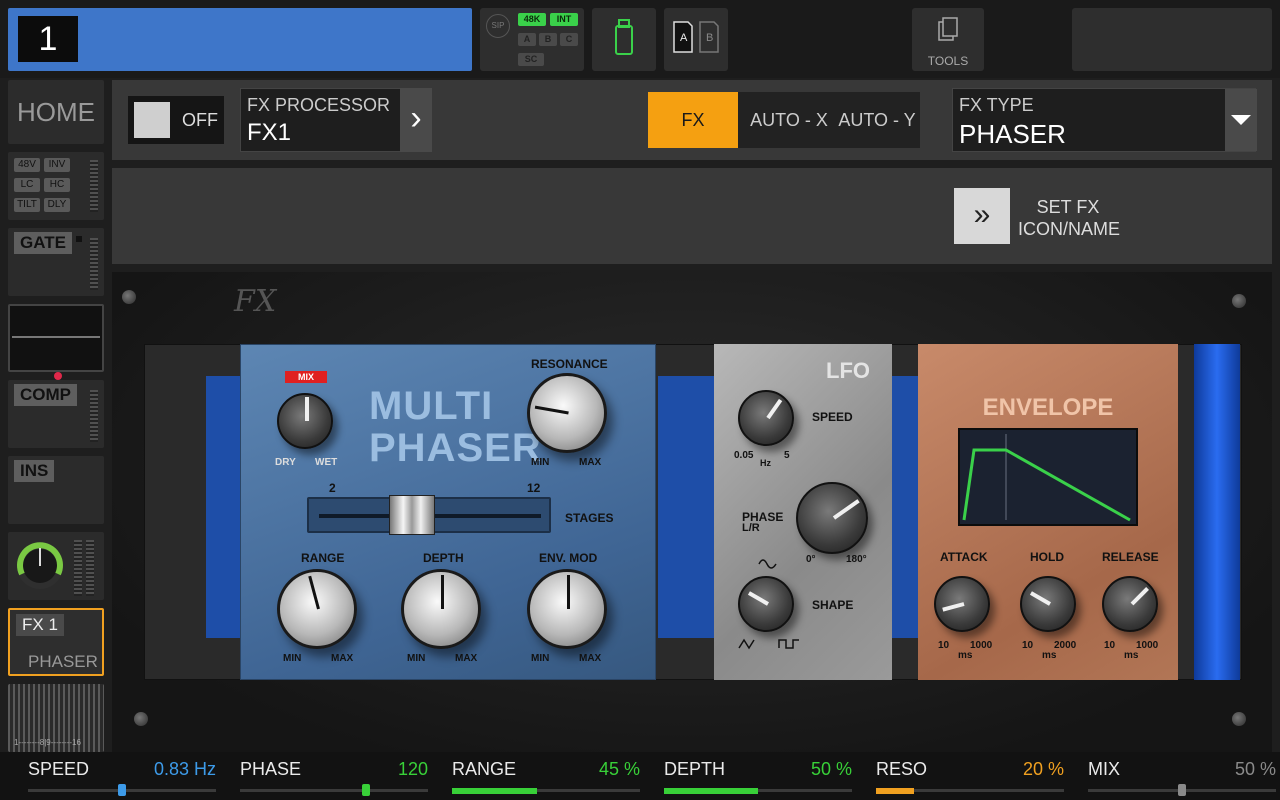  I want to click on phaser-title: MULTI PHASER, so click(455, 427).